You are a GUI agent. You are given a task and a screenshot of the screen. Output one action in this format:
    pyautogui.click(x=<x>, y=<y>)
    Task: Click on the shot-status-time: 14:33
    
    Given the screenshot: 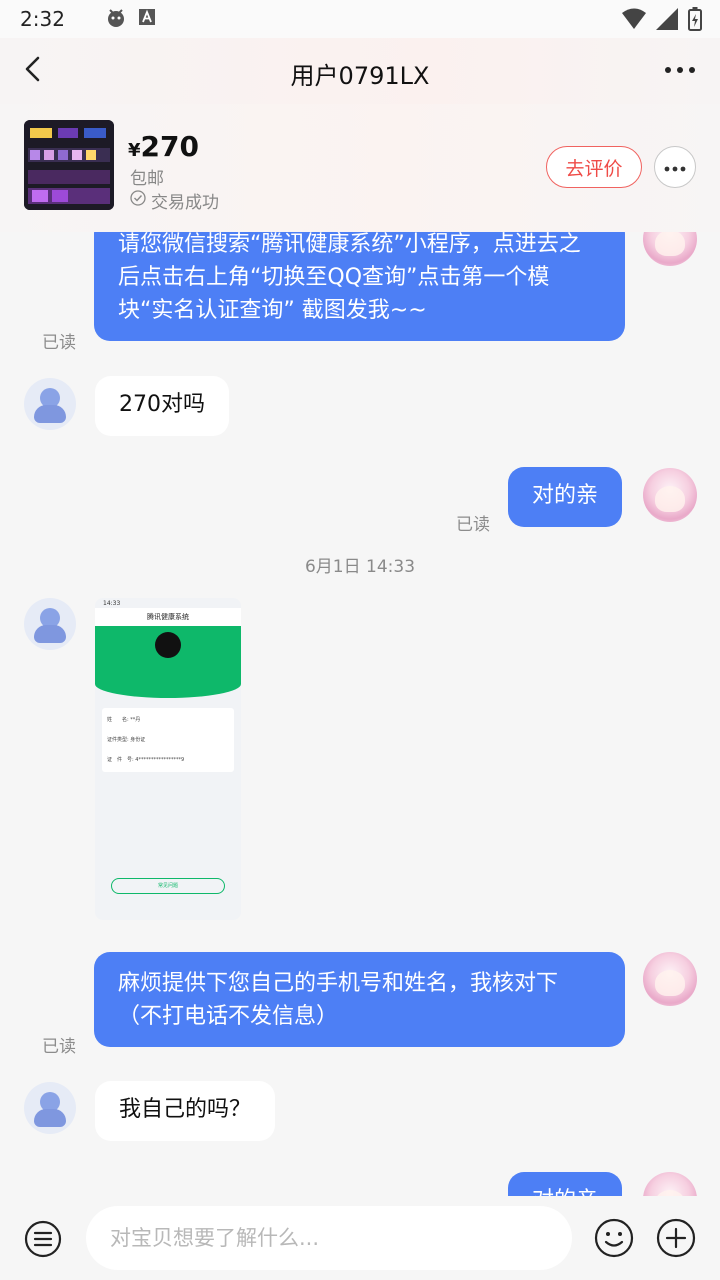 What is the action you would take?
    pyautogui.click(x=112, y=603)
    